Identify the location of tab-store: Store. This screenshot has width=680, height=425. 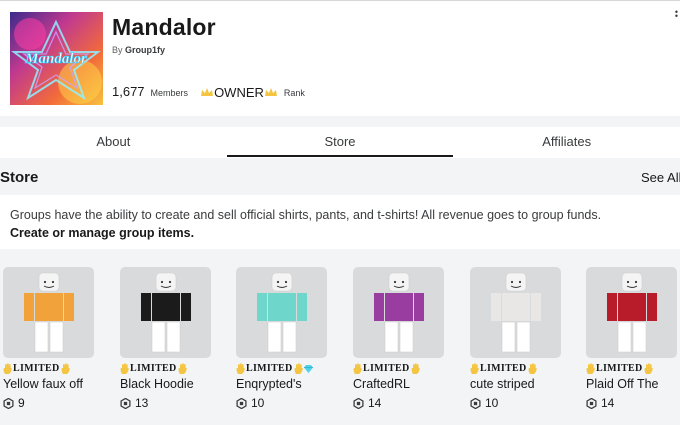
(340, 142).